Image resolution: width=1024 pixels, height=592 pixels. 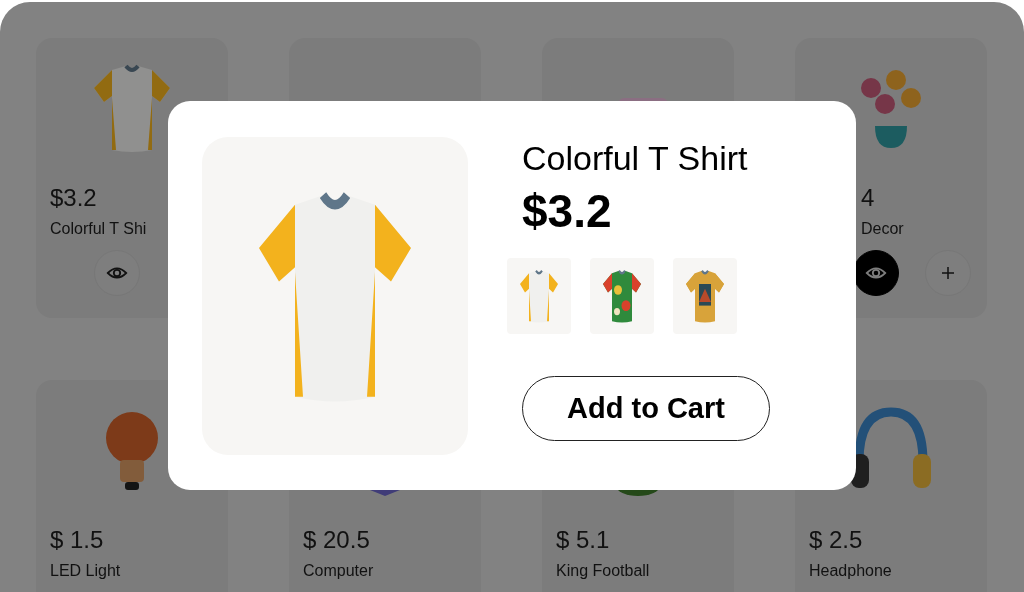 I want to click on product-price: $ 5.1, so click(x=583, y=540).